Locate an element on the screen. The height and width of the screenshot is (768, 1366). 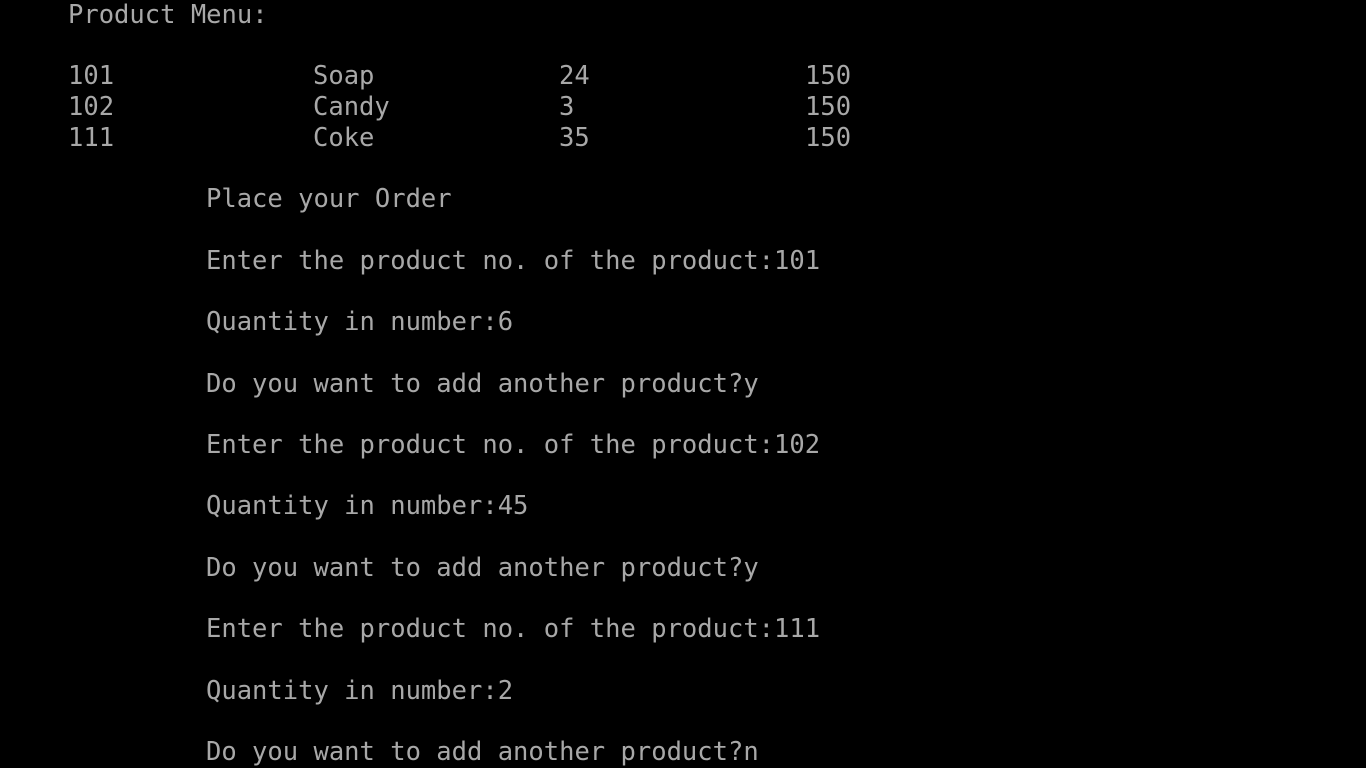
product-no-prompt: Enter the product no. of the product:102 is located at coordinates (513, 445).